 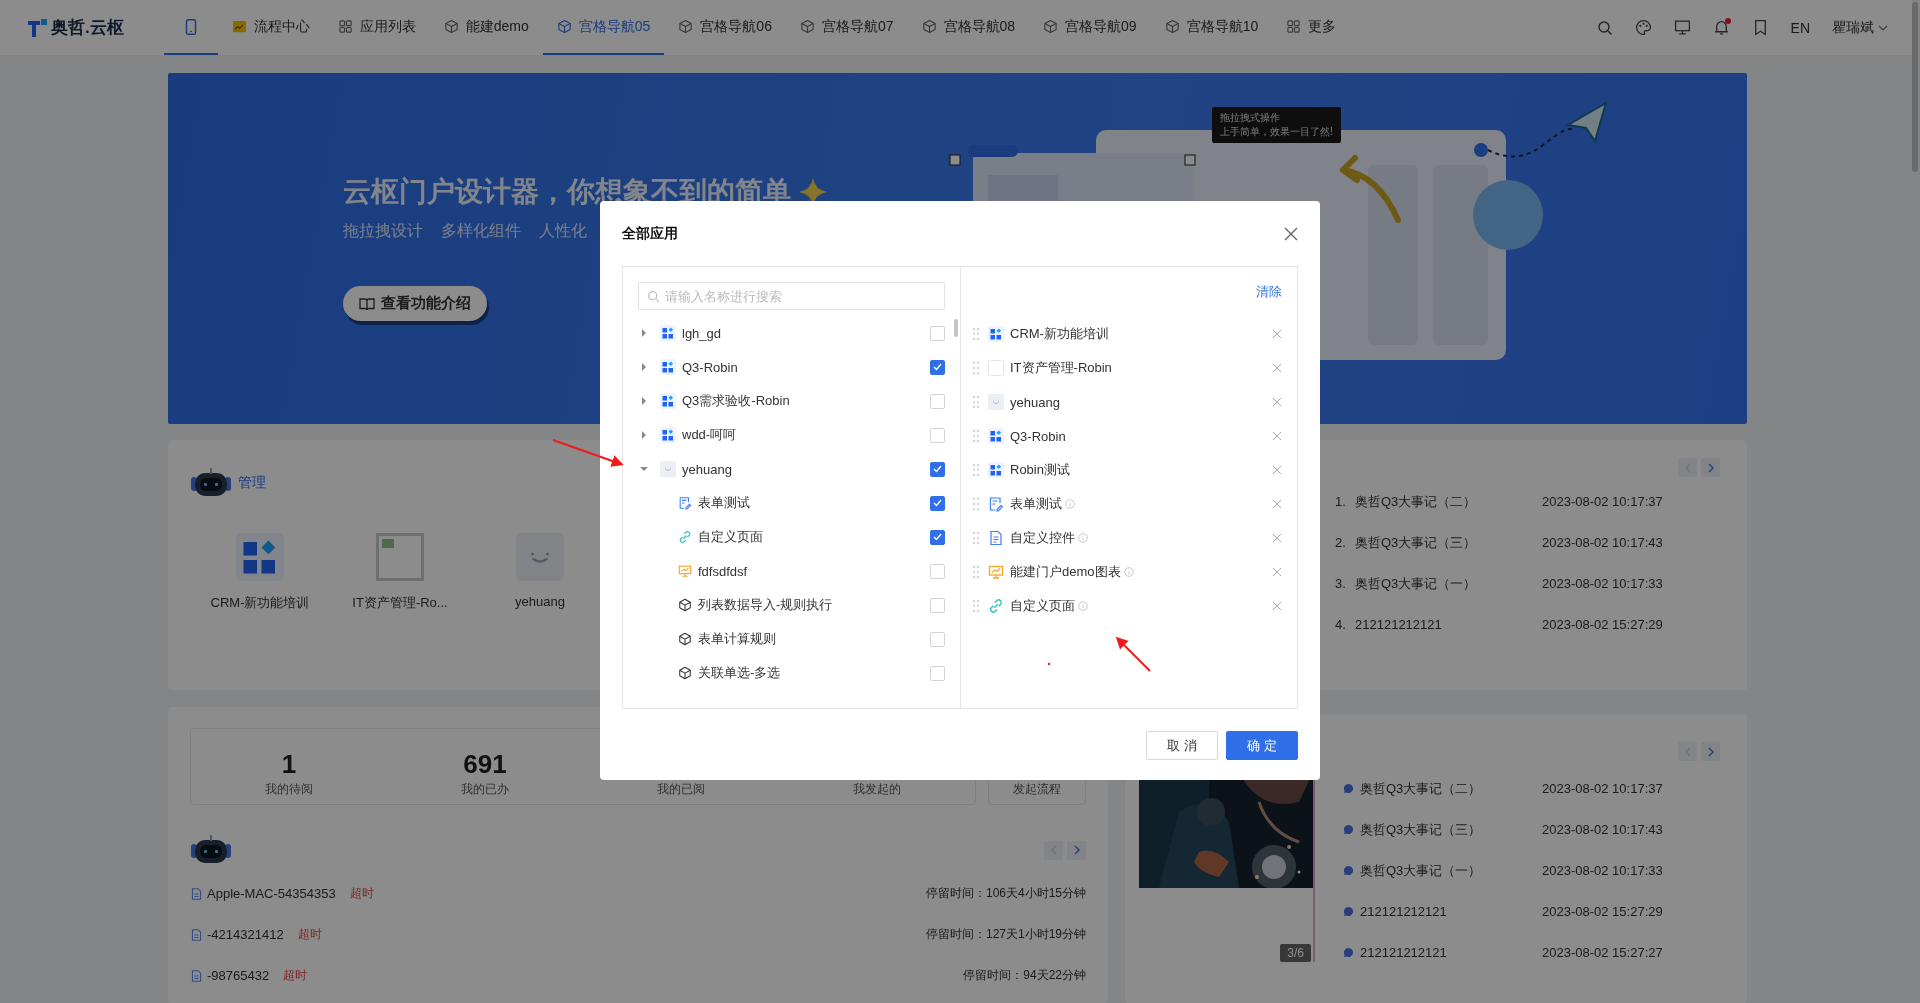 I want to click on tree-item-label: wdd-呵呵, so click(x=709, y=435).